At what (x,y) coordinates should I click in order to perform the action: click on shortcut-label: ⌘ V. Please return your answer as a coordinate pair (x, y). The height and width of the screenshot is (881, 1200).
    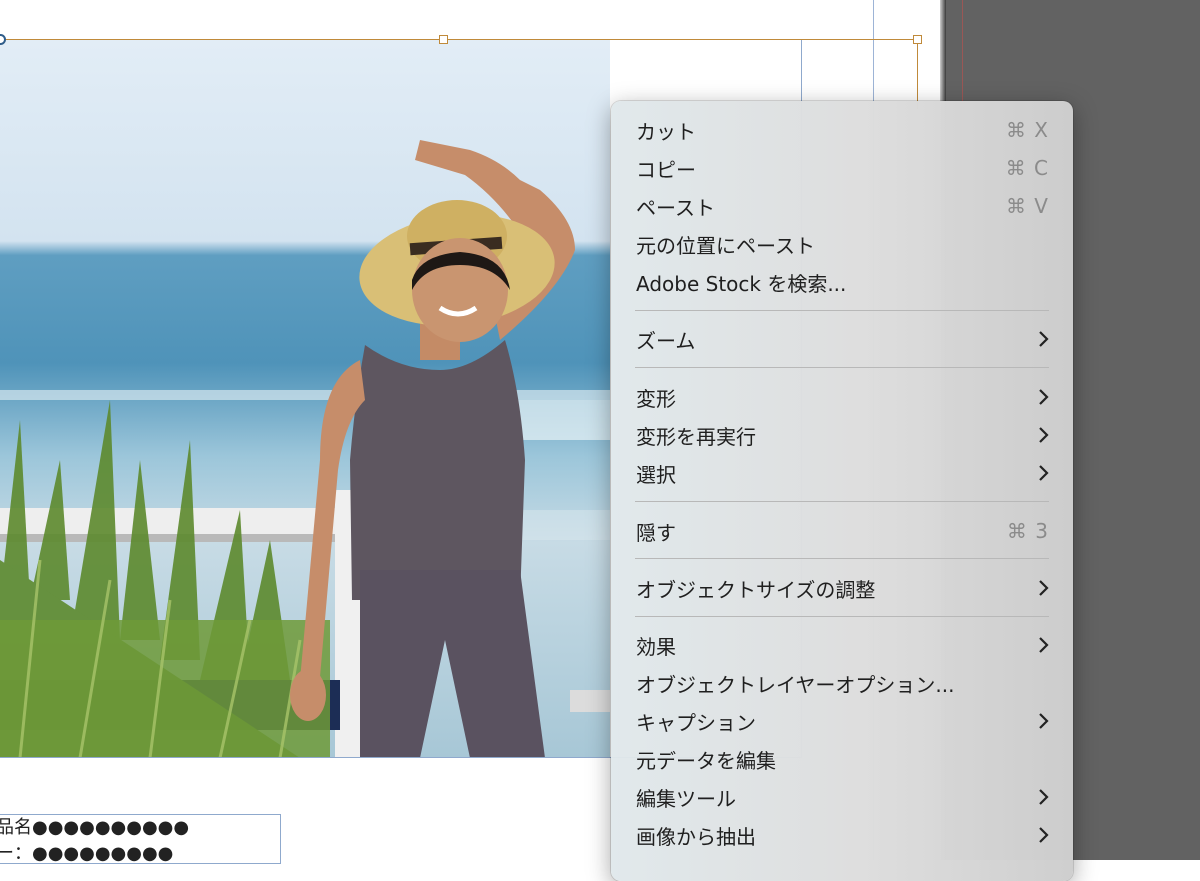
    Looking at the image, I should click on (1027, 206).